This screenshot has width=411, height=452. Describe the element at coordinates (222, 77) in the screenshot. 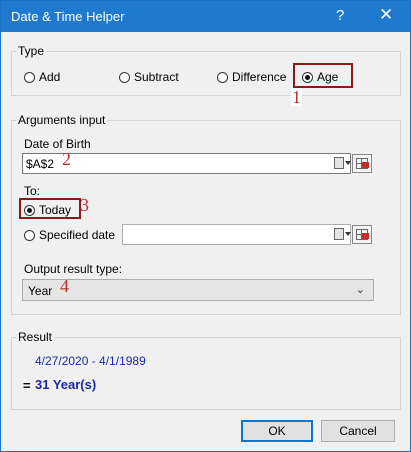

I see `radio-difference-dot` at that location.